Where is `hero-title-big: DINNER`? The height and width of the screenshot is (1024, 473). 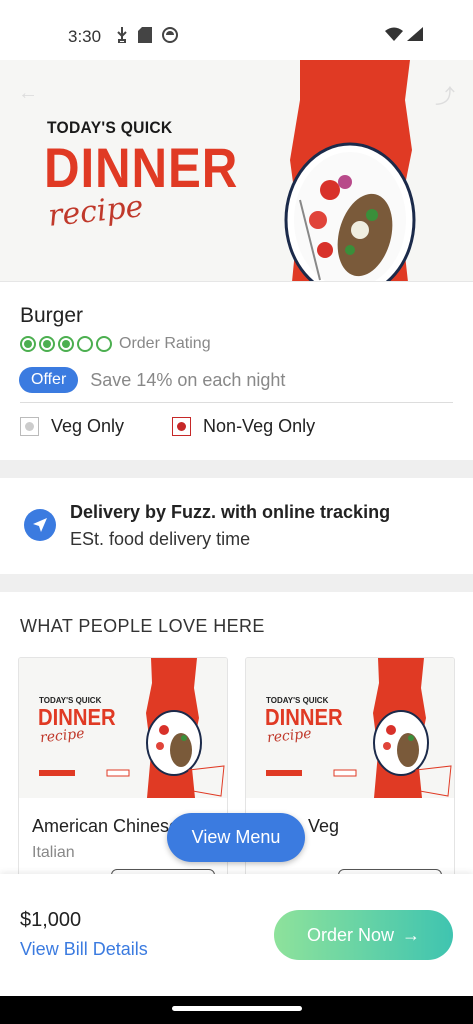
hero-title-big: DINNER is located at coordinates (141, 167).